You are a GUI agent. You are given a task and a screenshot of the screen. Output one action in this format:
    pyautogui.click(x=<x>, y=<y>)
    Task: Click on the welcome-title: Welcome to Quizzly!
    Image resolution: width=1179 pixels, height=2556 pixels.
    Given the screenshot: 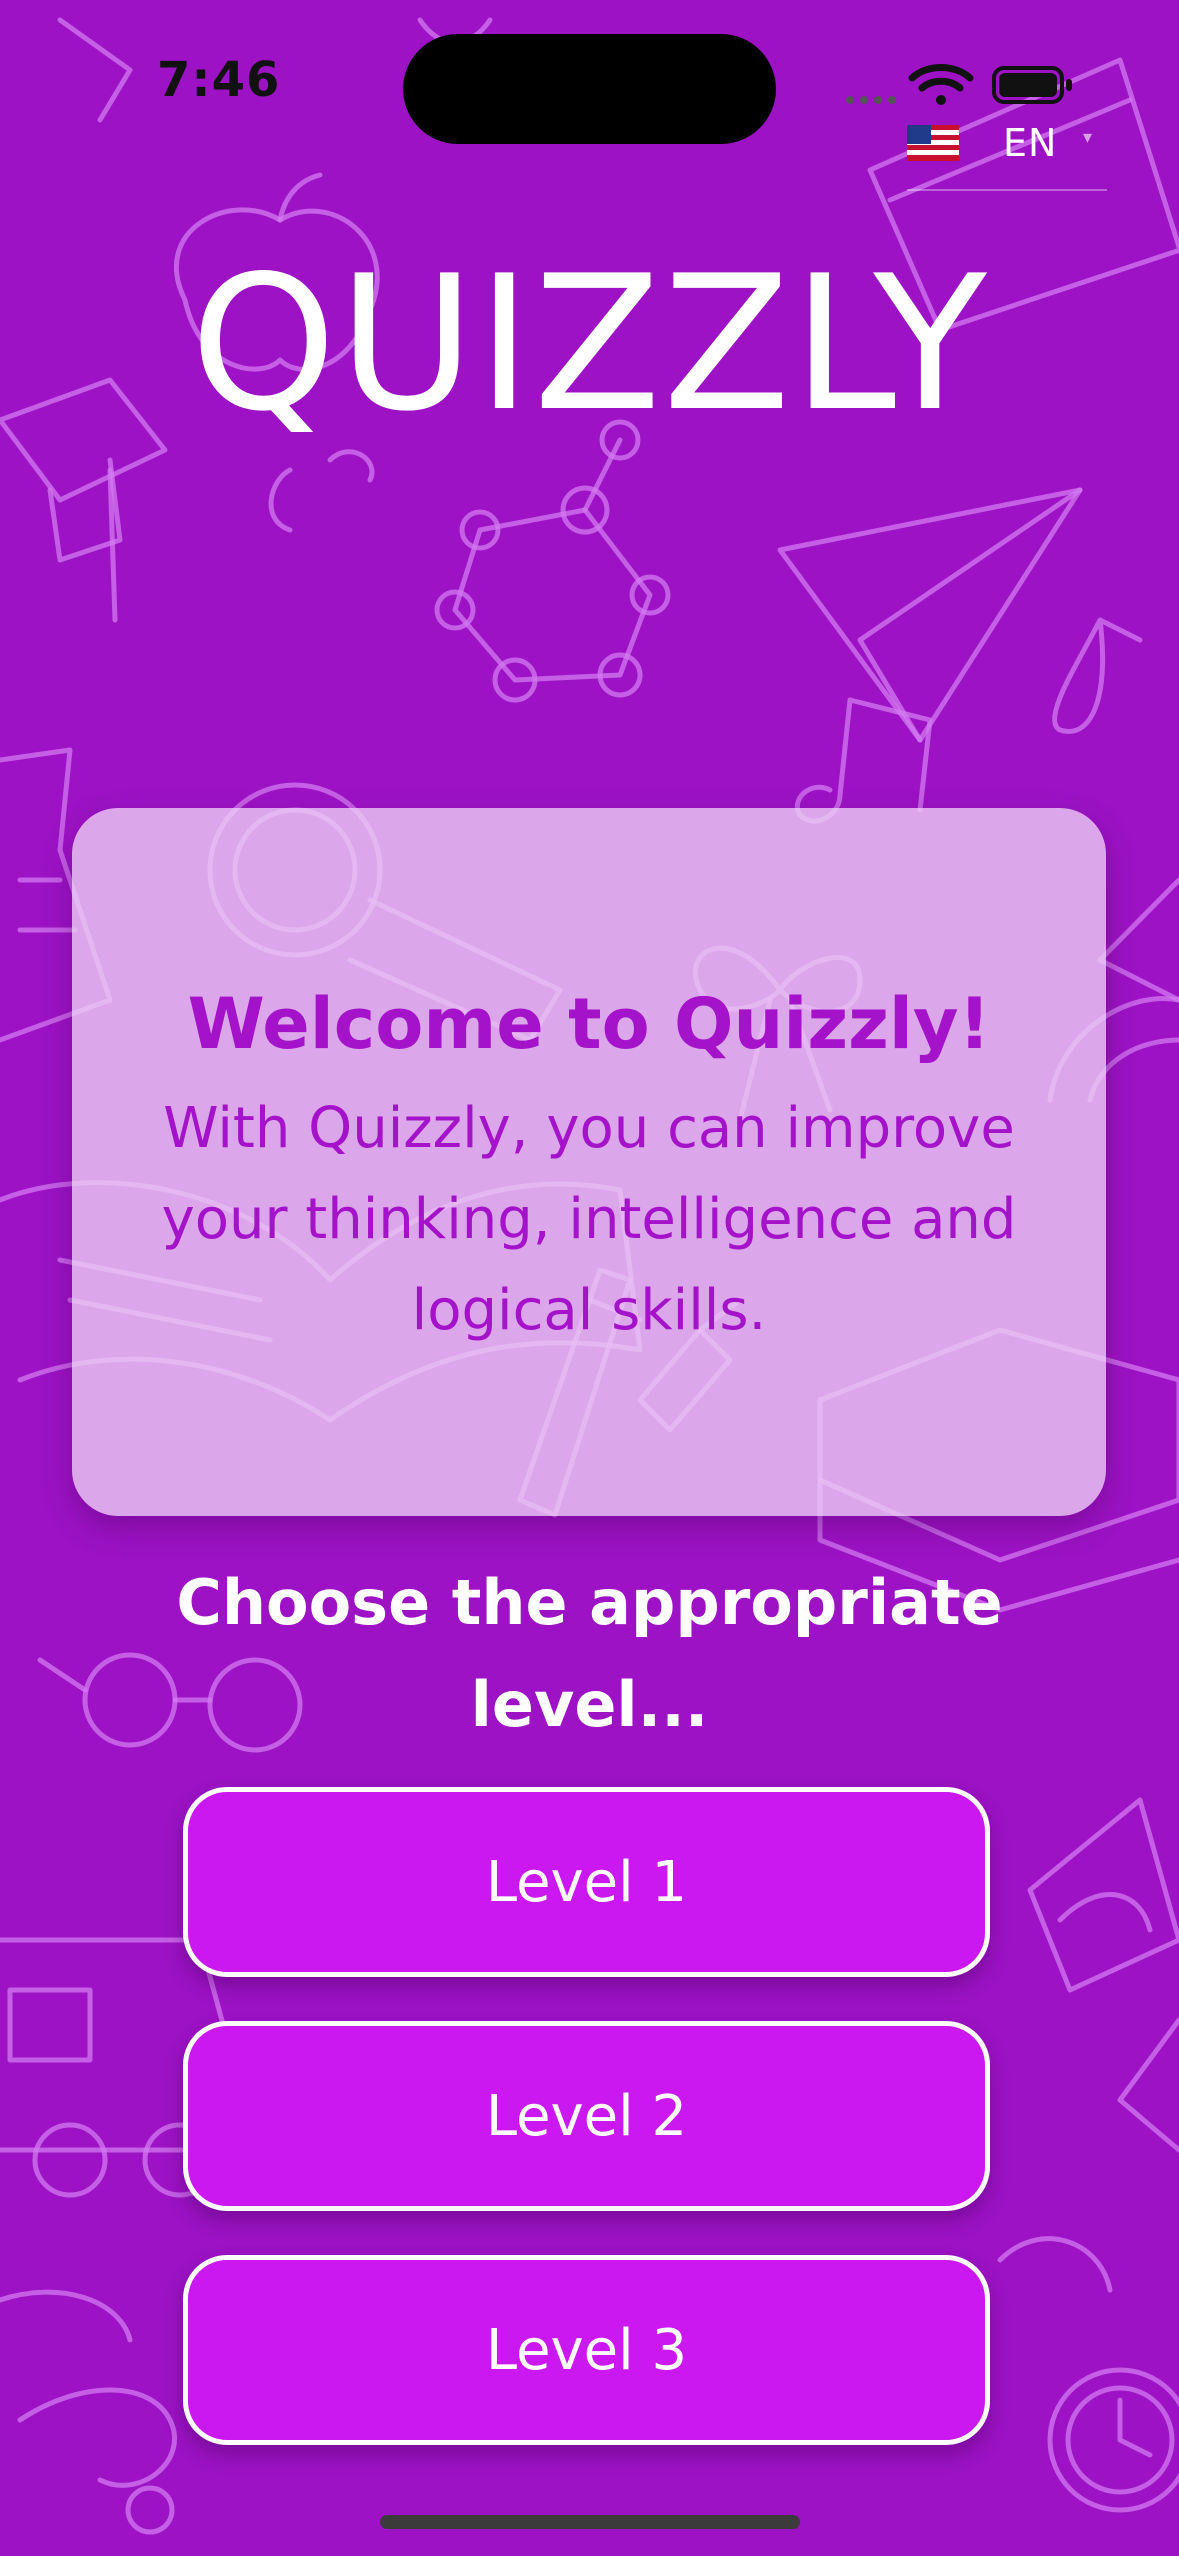 What is the action you would take?
    pyautogui.click(x=589, y=1024)
    